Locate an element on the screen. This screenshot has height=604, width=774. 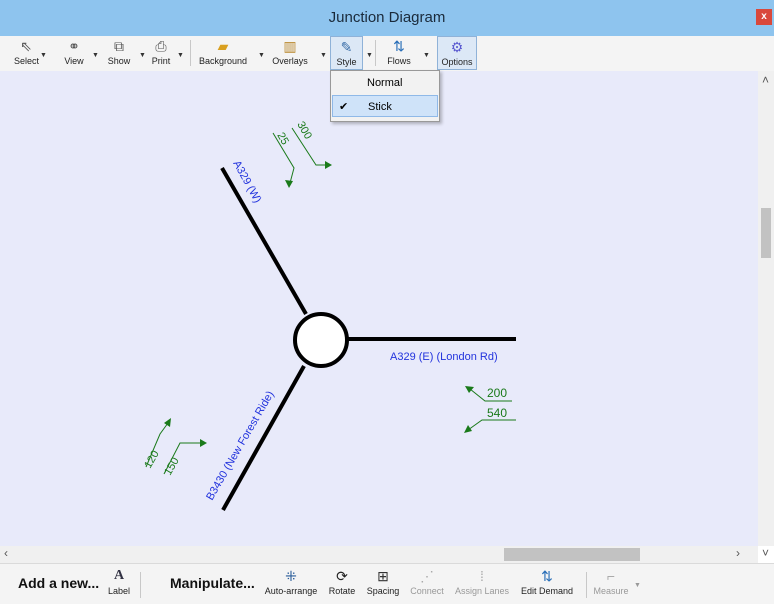
overlays-label: Overlays is located at coordinates (290, 61).